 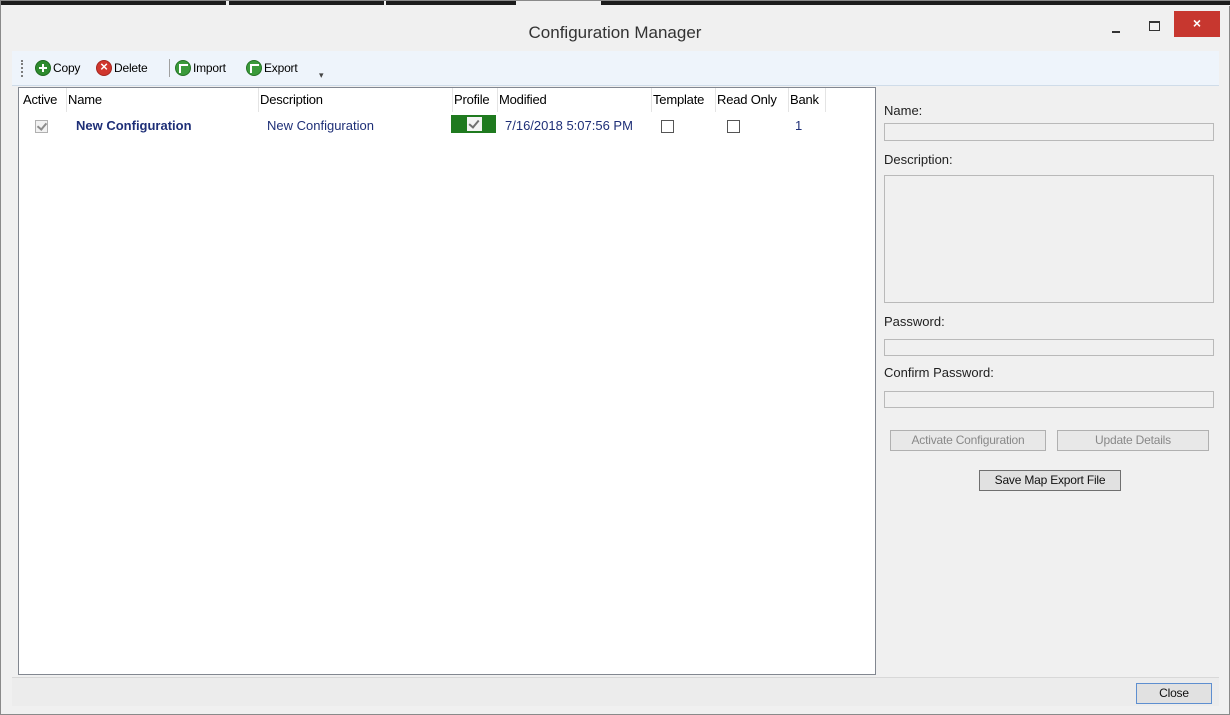 I want to click on import-button: Import, so click(x=200, y=68).